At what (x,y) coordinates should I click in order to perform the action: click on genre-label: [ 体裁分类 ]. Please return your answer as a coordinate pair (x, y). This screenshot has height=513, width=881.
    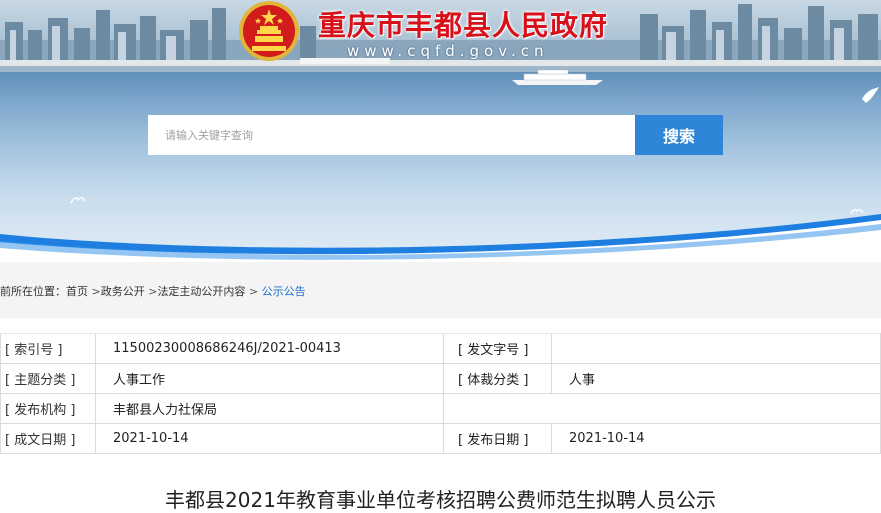
    Looking at the image, I should click on (497, 378).